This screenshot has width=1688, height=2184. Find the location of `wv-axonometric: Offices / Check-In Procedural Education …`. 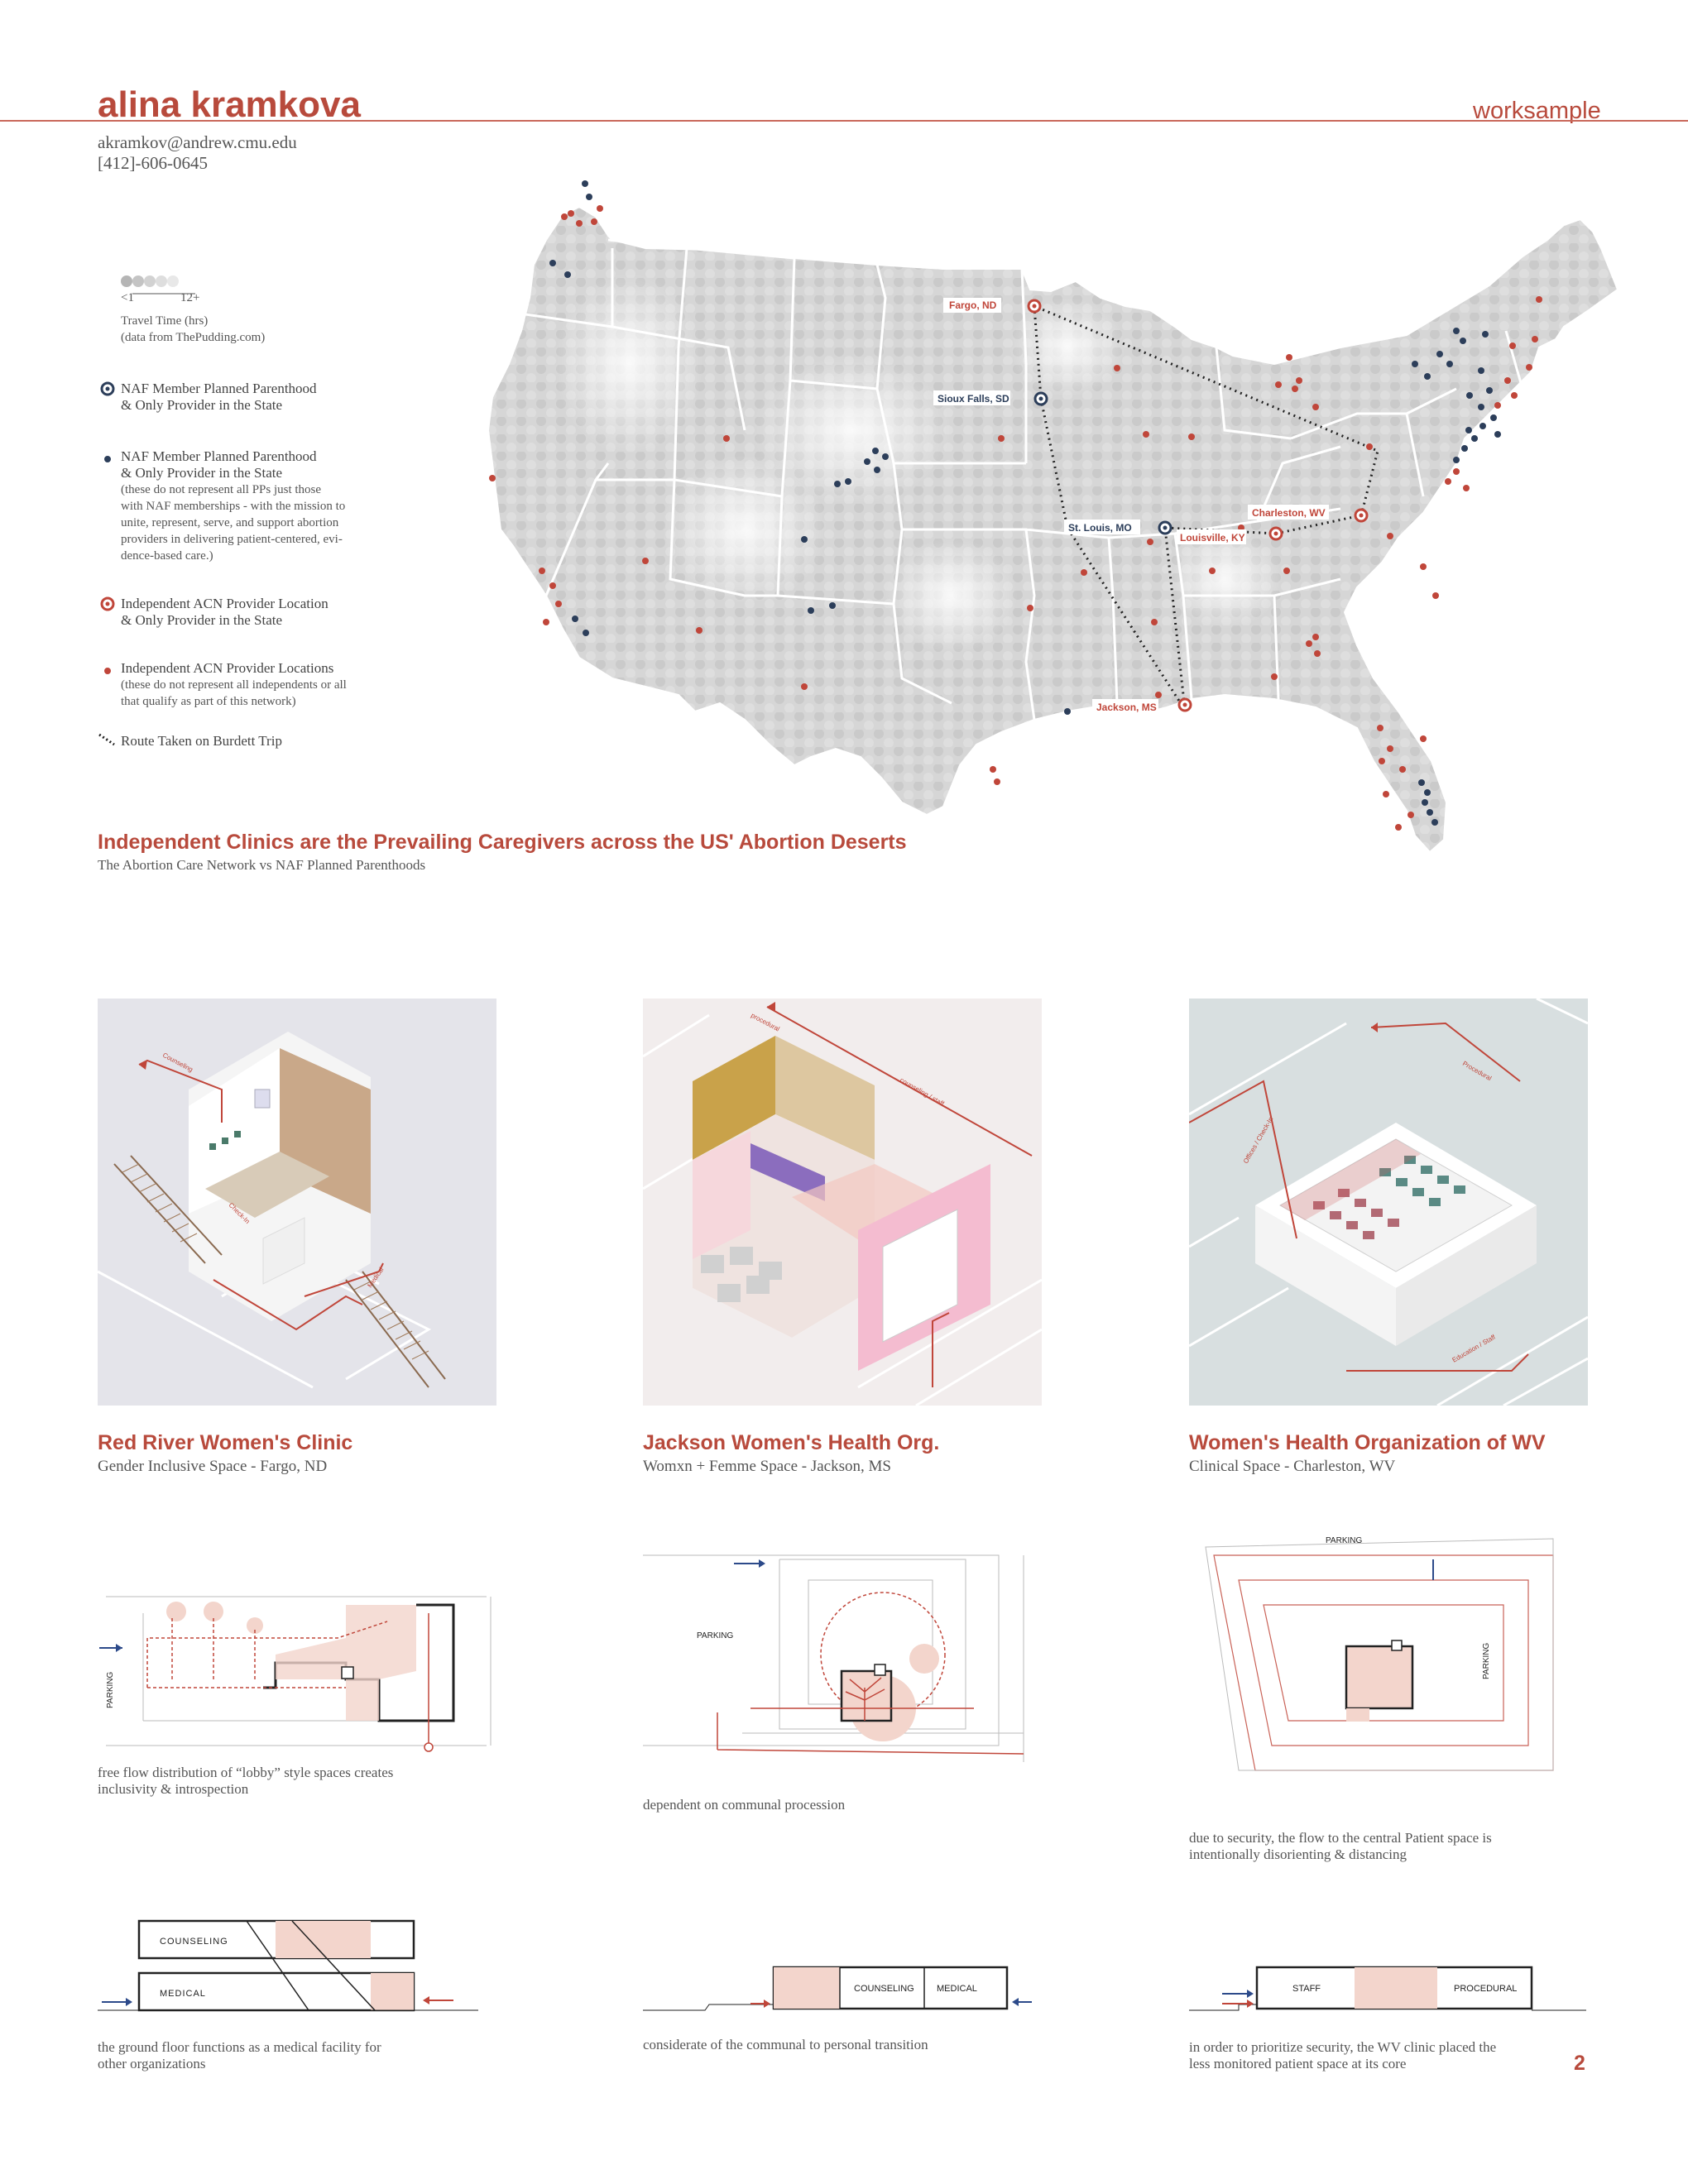

wv-axonometric: Offices / Check-In Procedural Education … is located at coordinates (1388, 1202).